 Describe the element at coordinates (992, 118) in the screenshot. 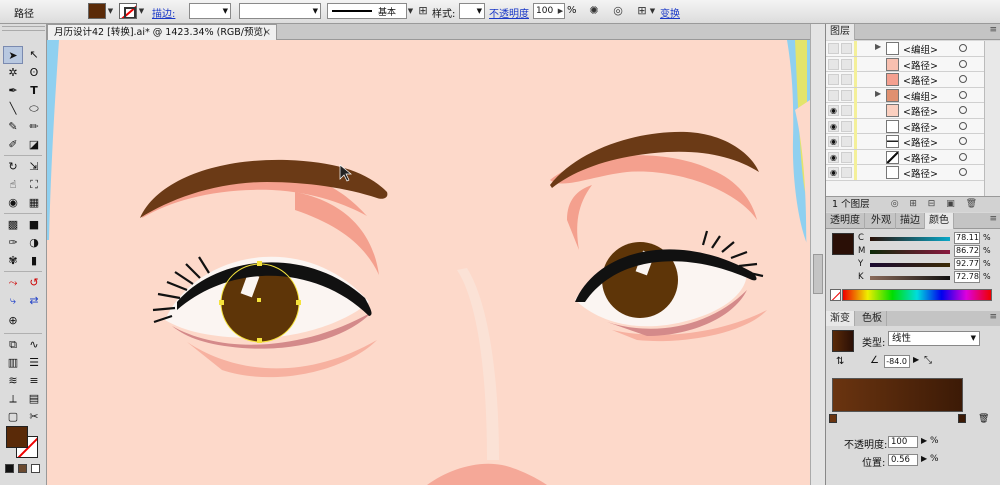

I see `layers-scrollbar` at that location.